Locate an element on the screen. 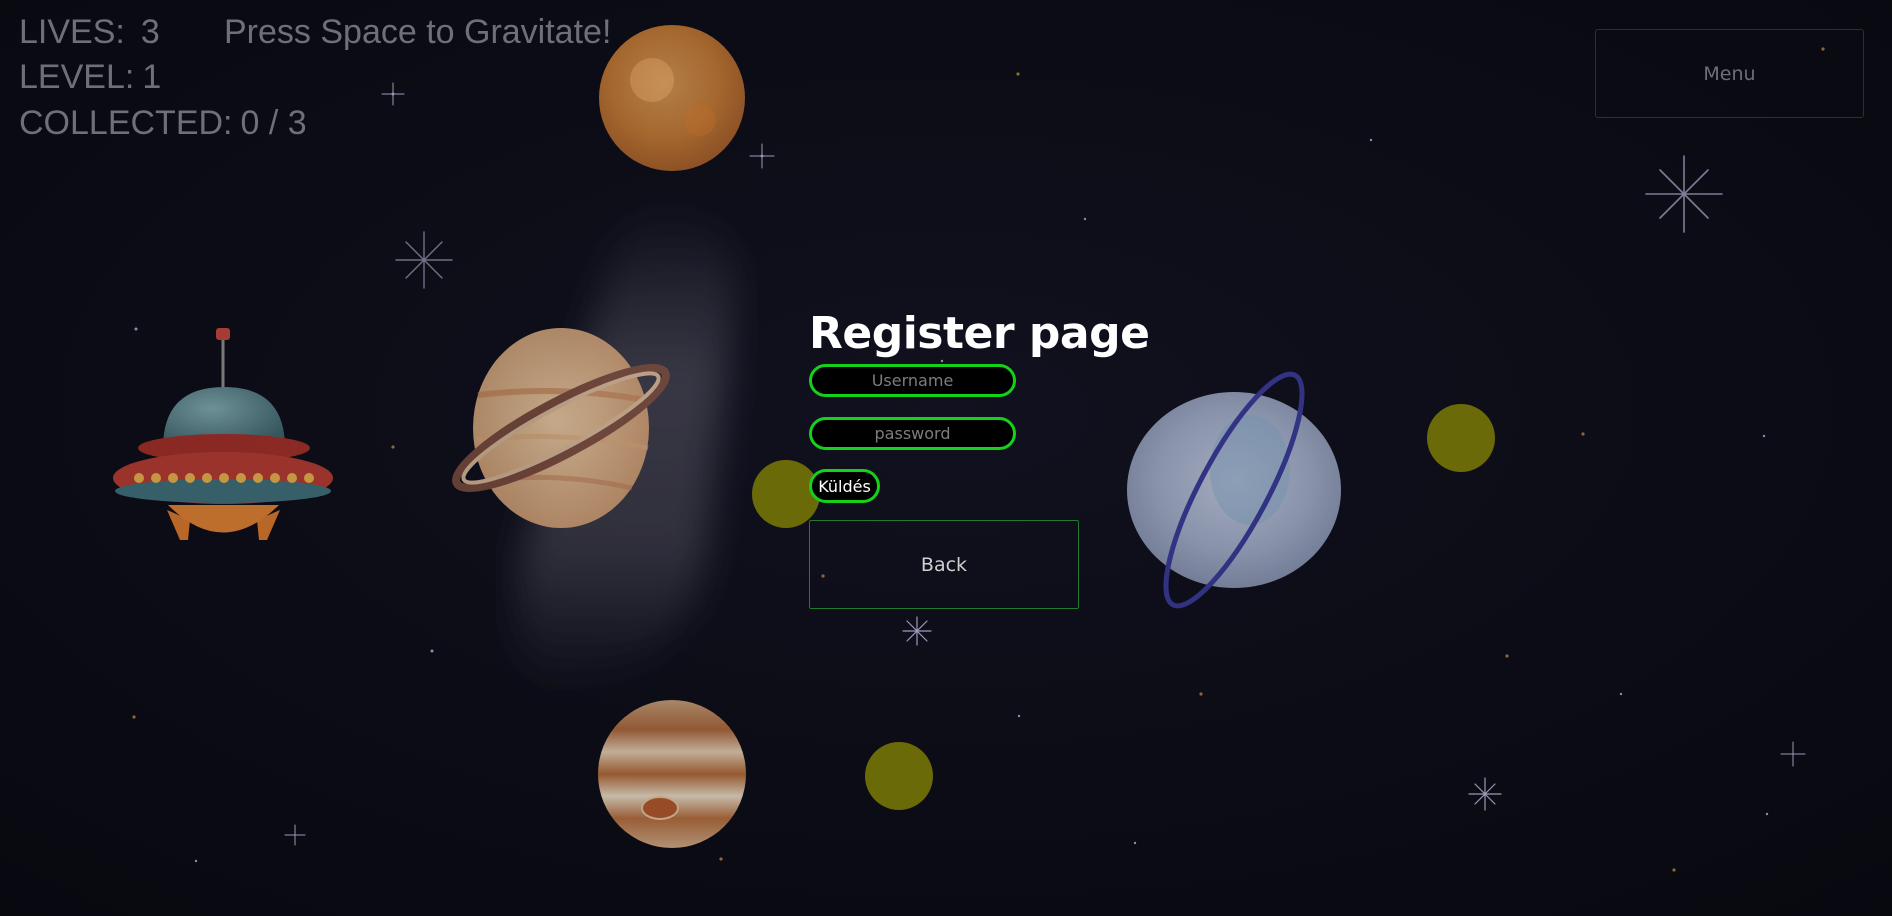 Image resolution: width=1892 pixels, height=916 pixels. back-button: Back is located at coordinates (944, 564).